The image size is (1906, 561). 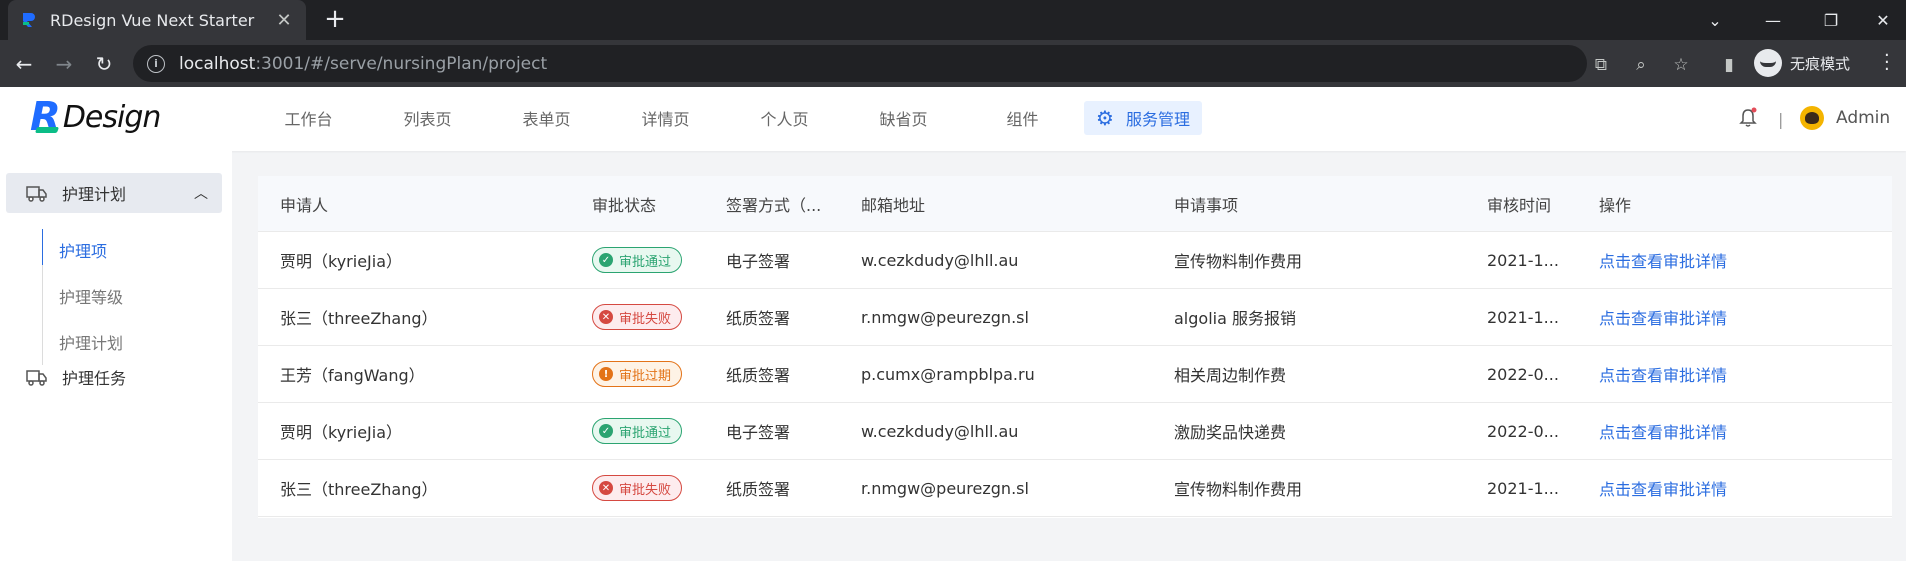 What do you see at coordinates (1863, 118) in the screenshot?
I see `user-name: Admin` at bounding box center [1863, 118].